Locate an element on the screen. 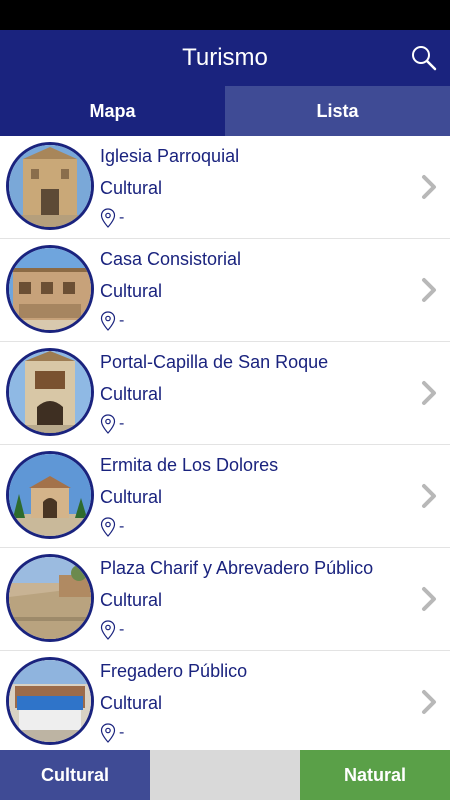  list-item: Portal-Capilla de San Roque Cultural - is located at coordinates (225, 393).